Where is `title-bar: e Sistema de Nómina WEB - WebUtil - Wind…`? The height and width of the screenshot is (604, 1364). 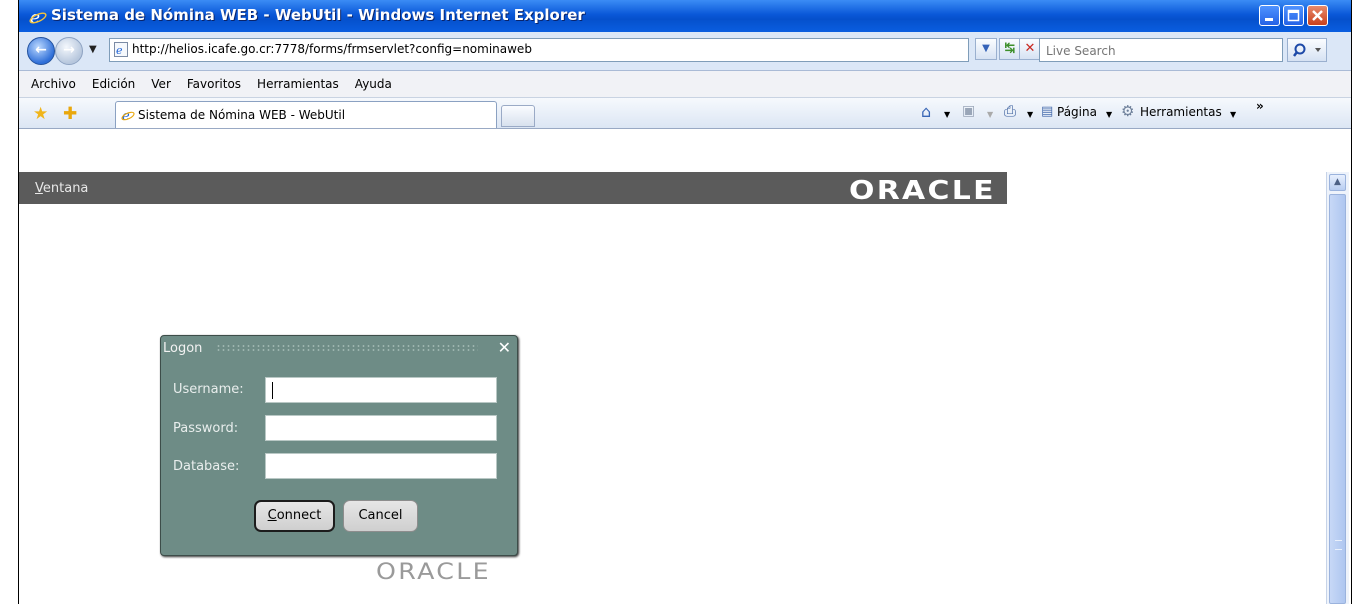
title-bar: e Sistema de Nómina WEB - WebUtil - Wind… is located at coordinates (685, 16).